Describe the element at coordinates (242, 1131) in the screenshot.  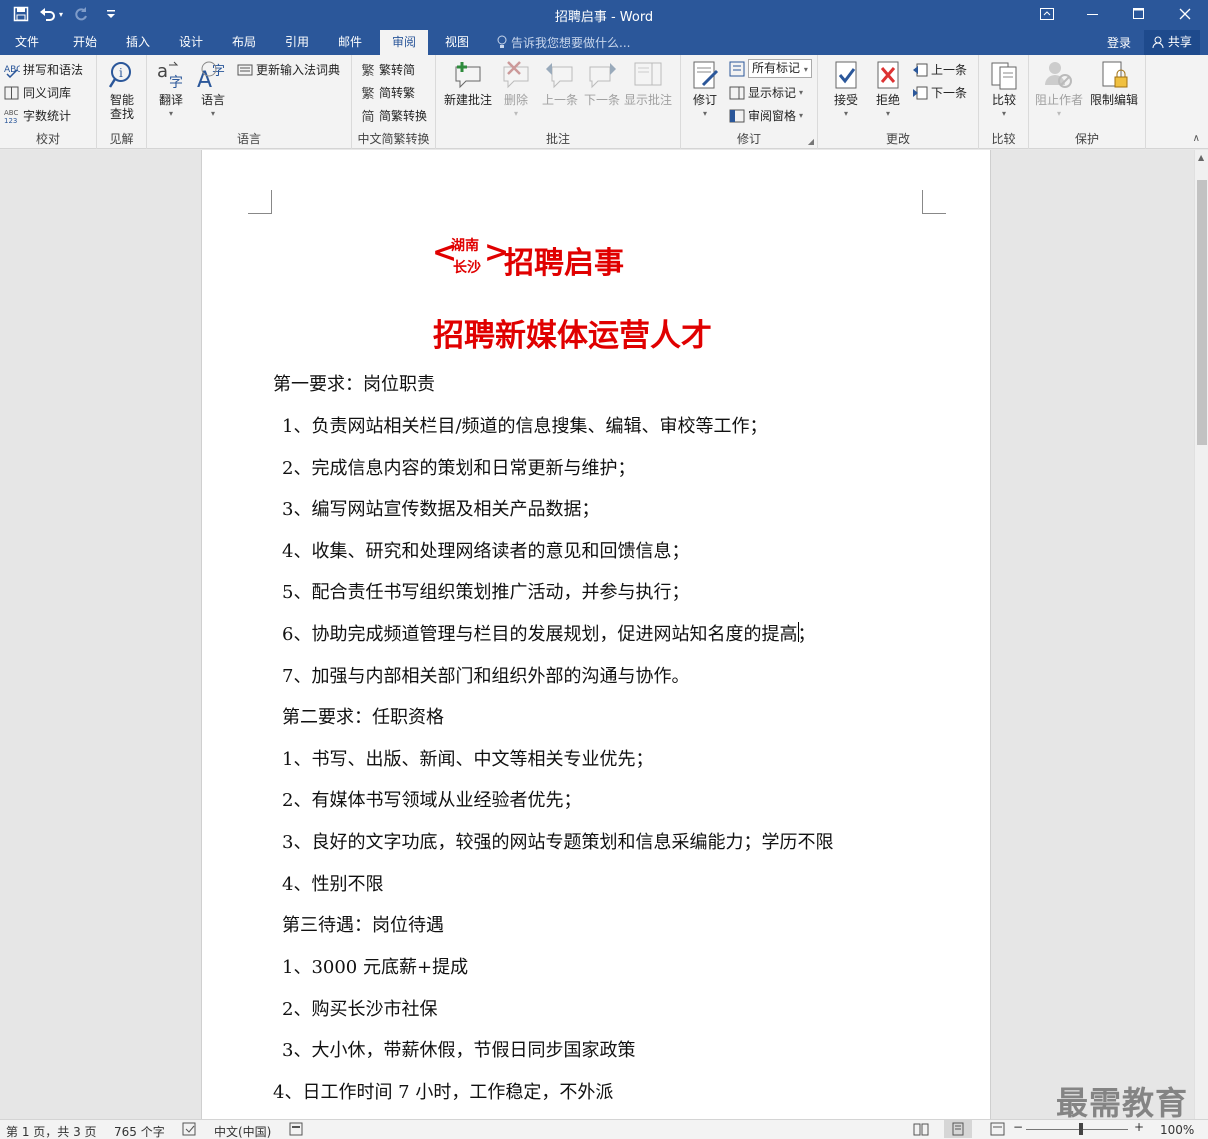
I see `language-status: 中文(中国)` at that location.